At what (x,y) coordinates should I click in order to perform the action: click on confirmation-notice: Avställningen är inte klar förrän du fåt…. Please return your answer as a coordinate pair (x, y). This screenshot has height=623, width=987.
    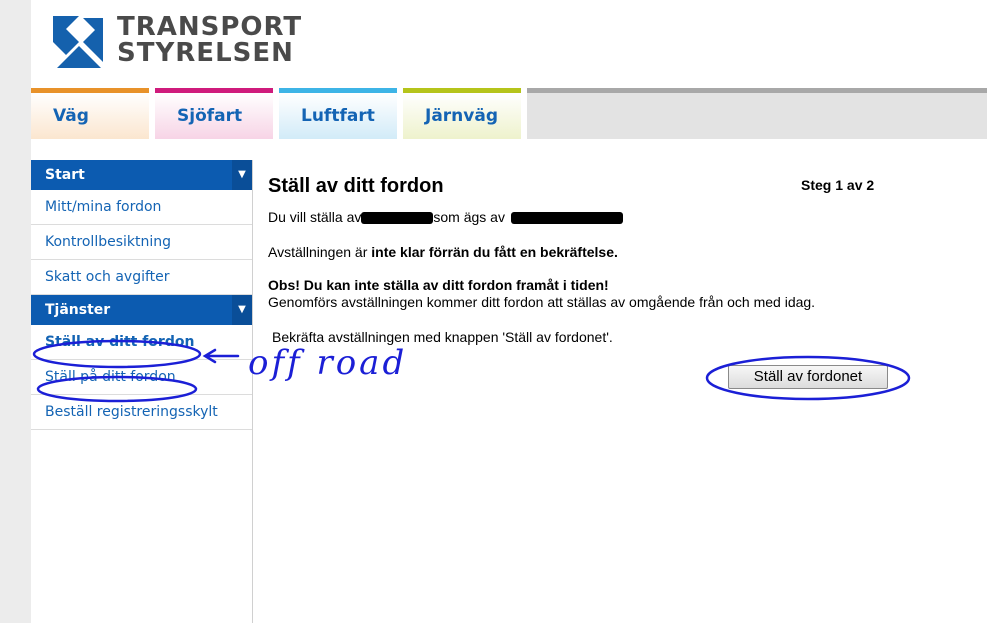
    Looking at the image, I should click on (443, 252).